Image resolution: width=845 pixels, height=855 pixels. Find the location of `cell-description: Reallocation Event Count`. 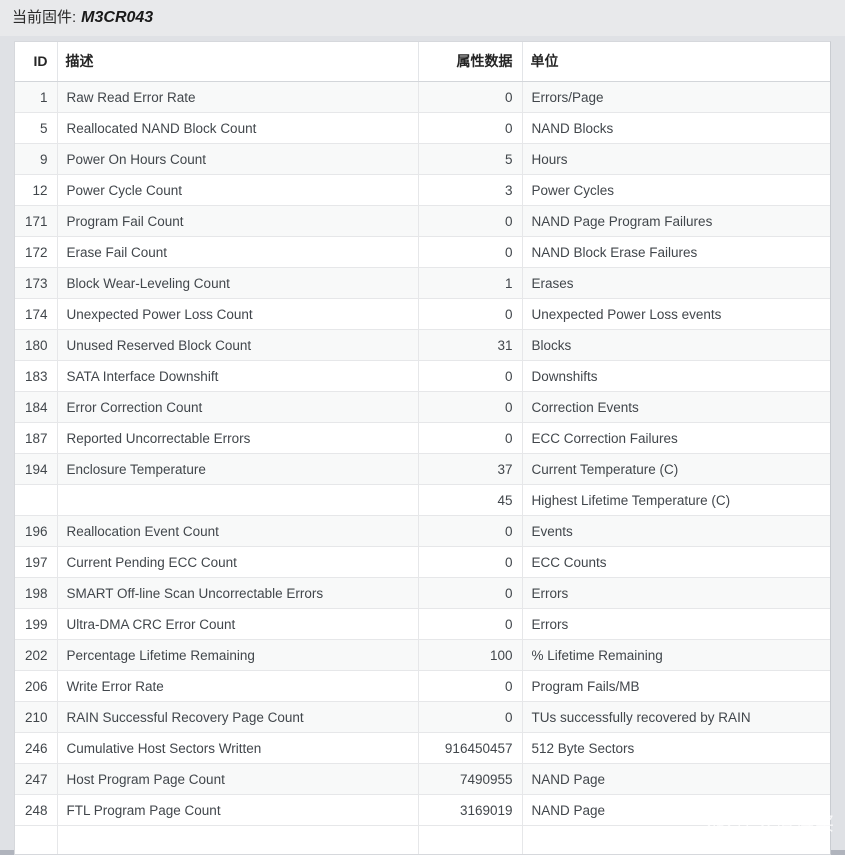

cell-description: Reallocation Event Count is located at coordinates (238, 531).